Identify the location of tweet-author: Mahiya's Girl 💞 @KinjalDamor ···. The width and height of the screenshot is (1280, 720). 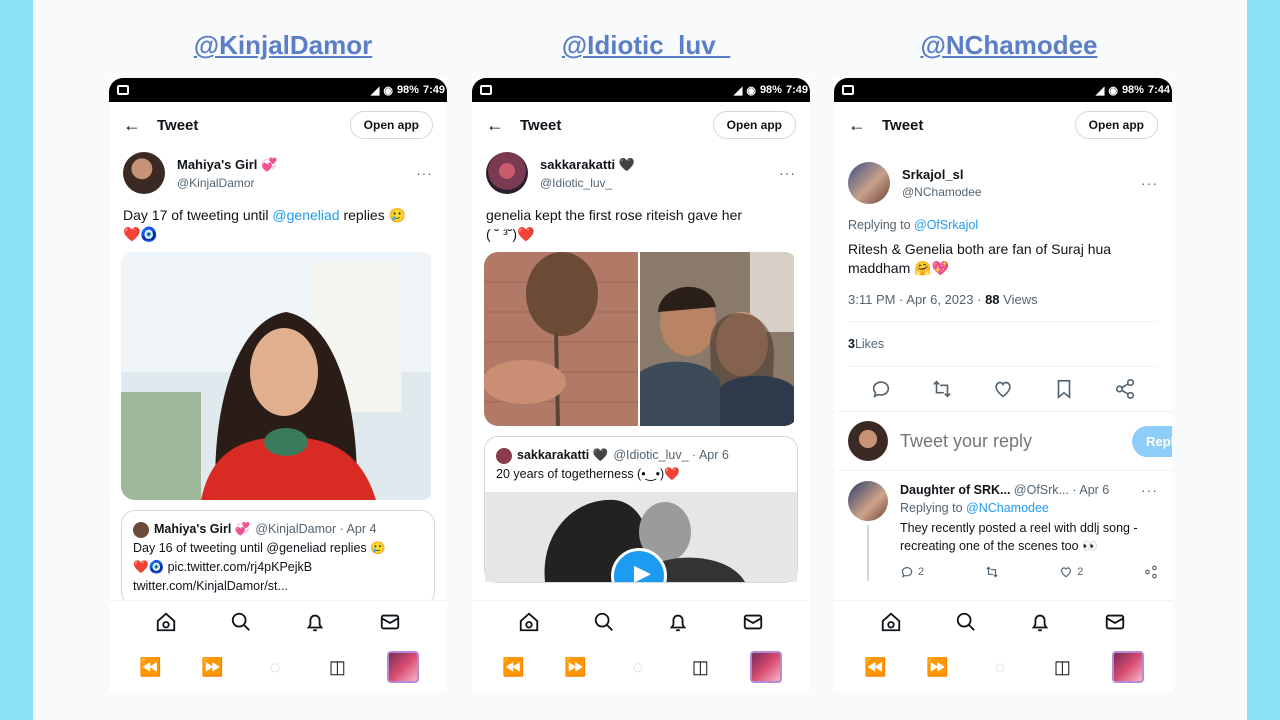
(278, 172).